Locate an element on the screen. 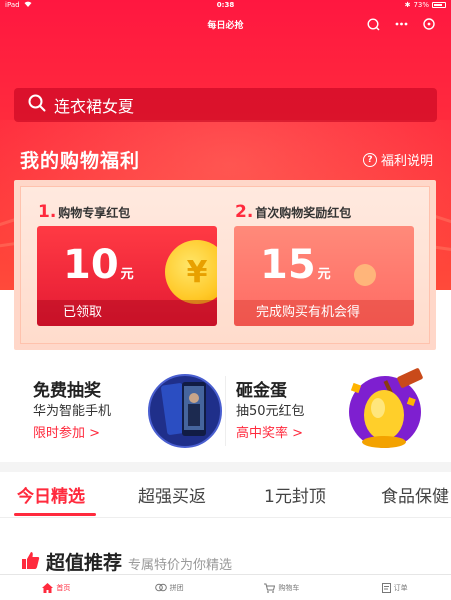 The height and width of the screenshot is (600, 451). nav-orders: 订单 is located at coordinates (394, 587).